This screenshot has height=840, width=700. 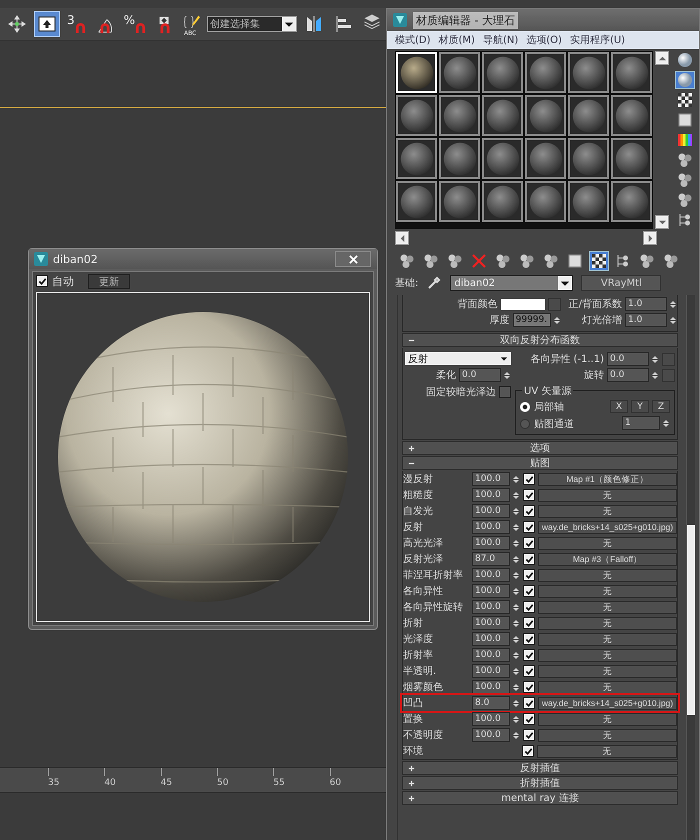 I want to click on rollout-header: mental ray 连接, so click(x=540, y=798).